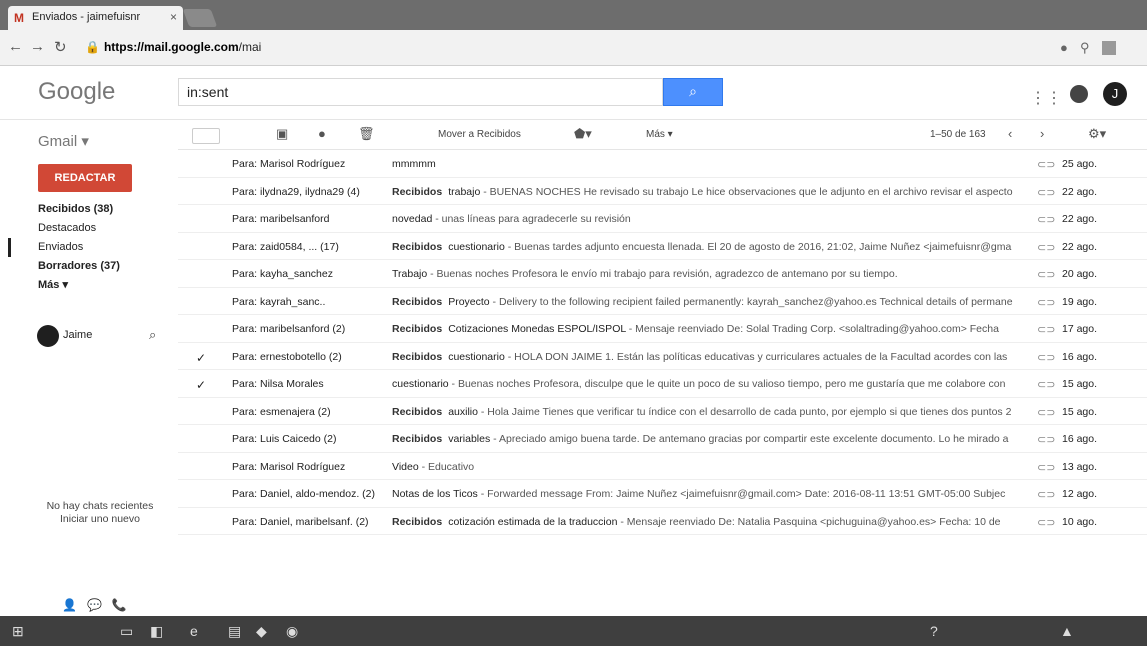  Describe the element at coordinates (469, 301) in the screenshot. I see `email-subject: Proyecto` at that location.